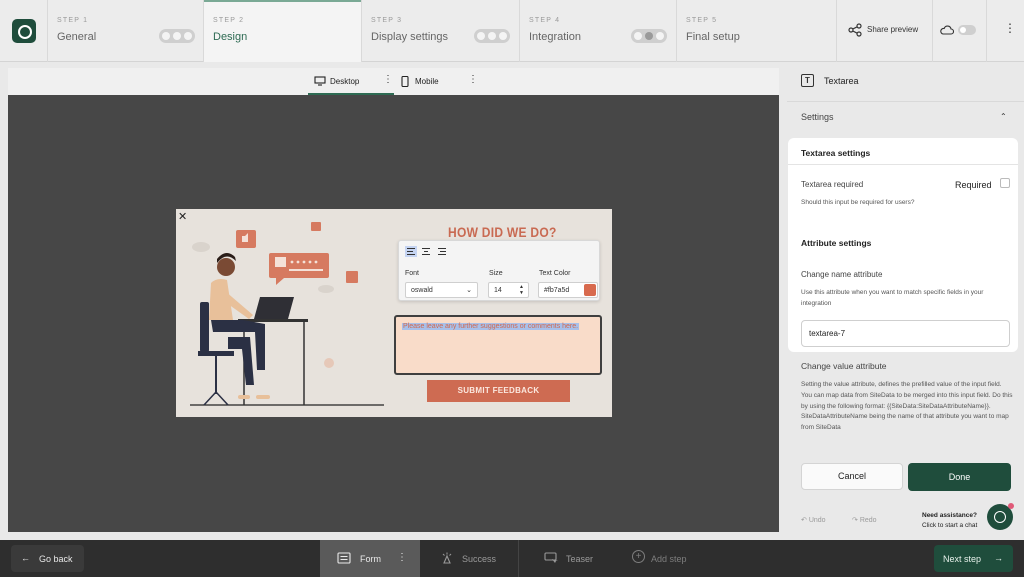  What do you see at coordinates (230, 37) in the screenshot?
I see `step-name: Design` at bounding box center [230, 37].